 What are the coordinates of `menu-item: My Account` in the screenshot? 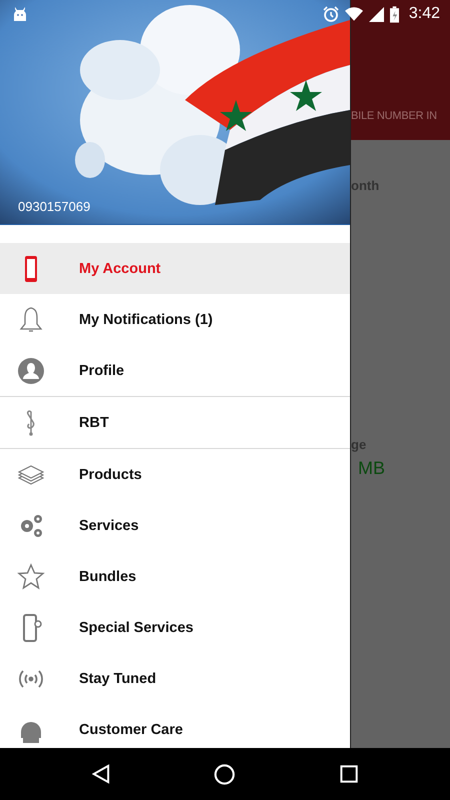 It's located at (175, 268).